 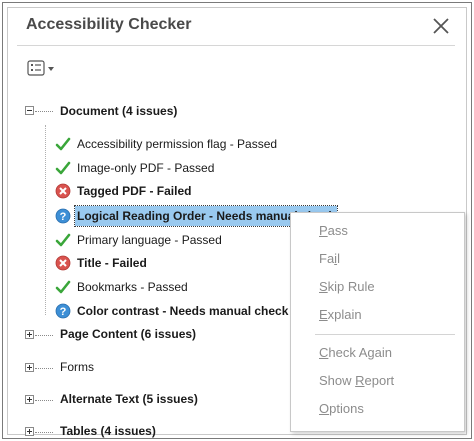 What do you see at coordinates (132, 287) in the screenshot?
I see `rule-label: Bookmarks - Passed` at bounding box center [132, 287].